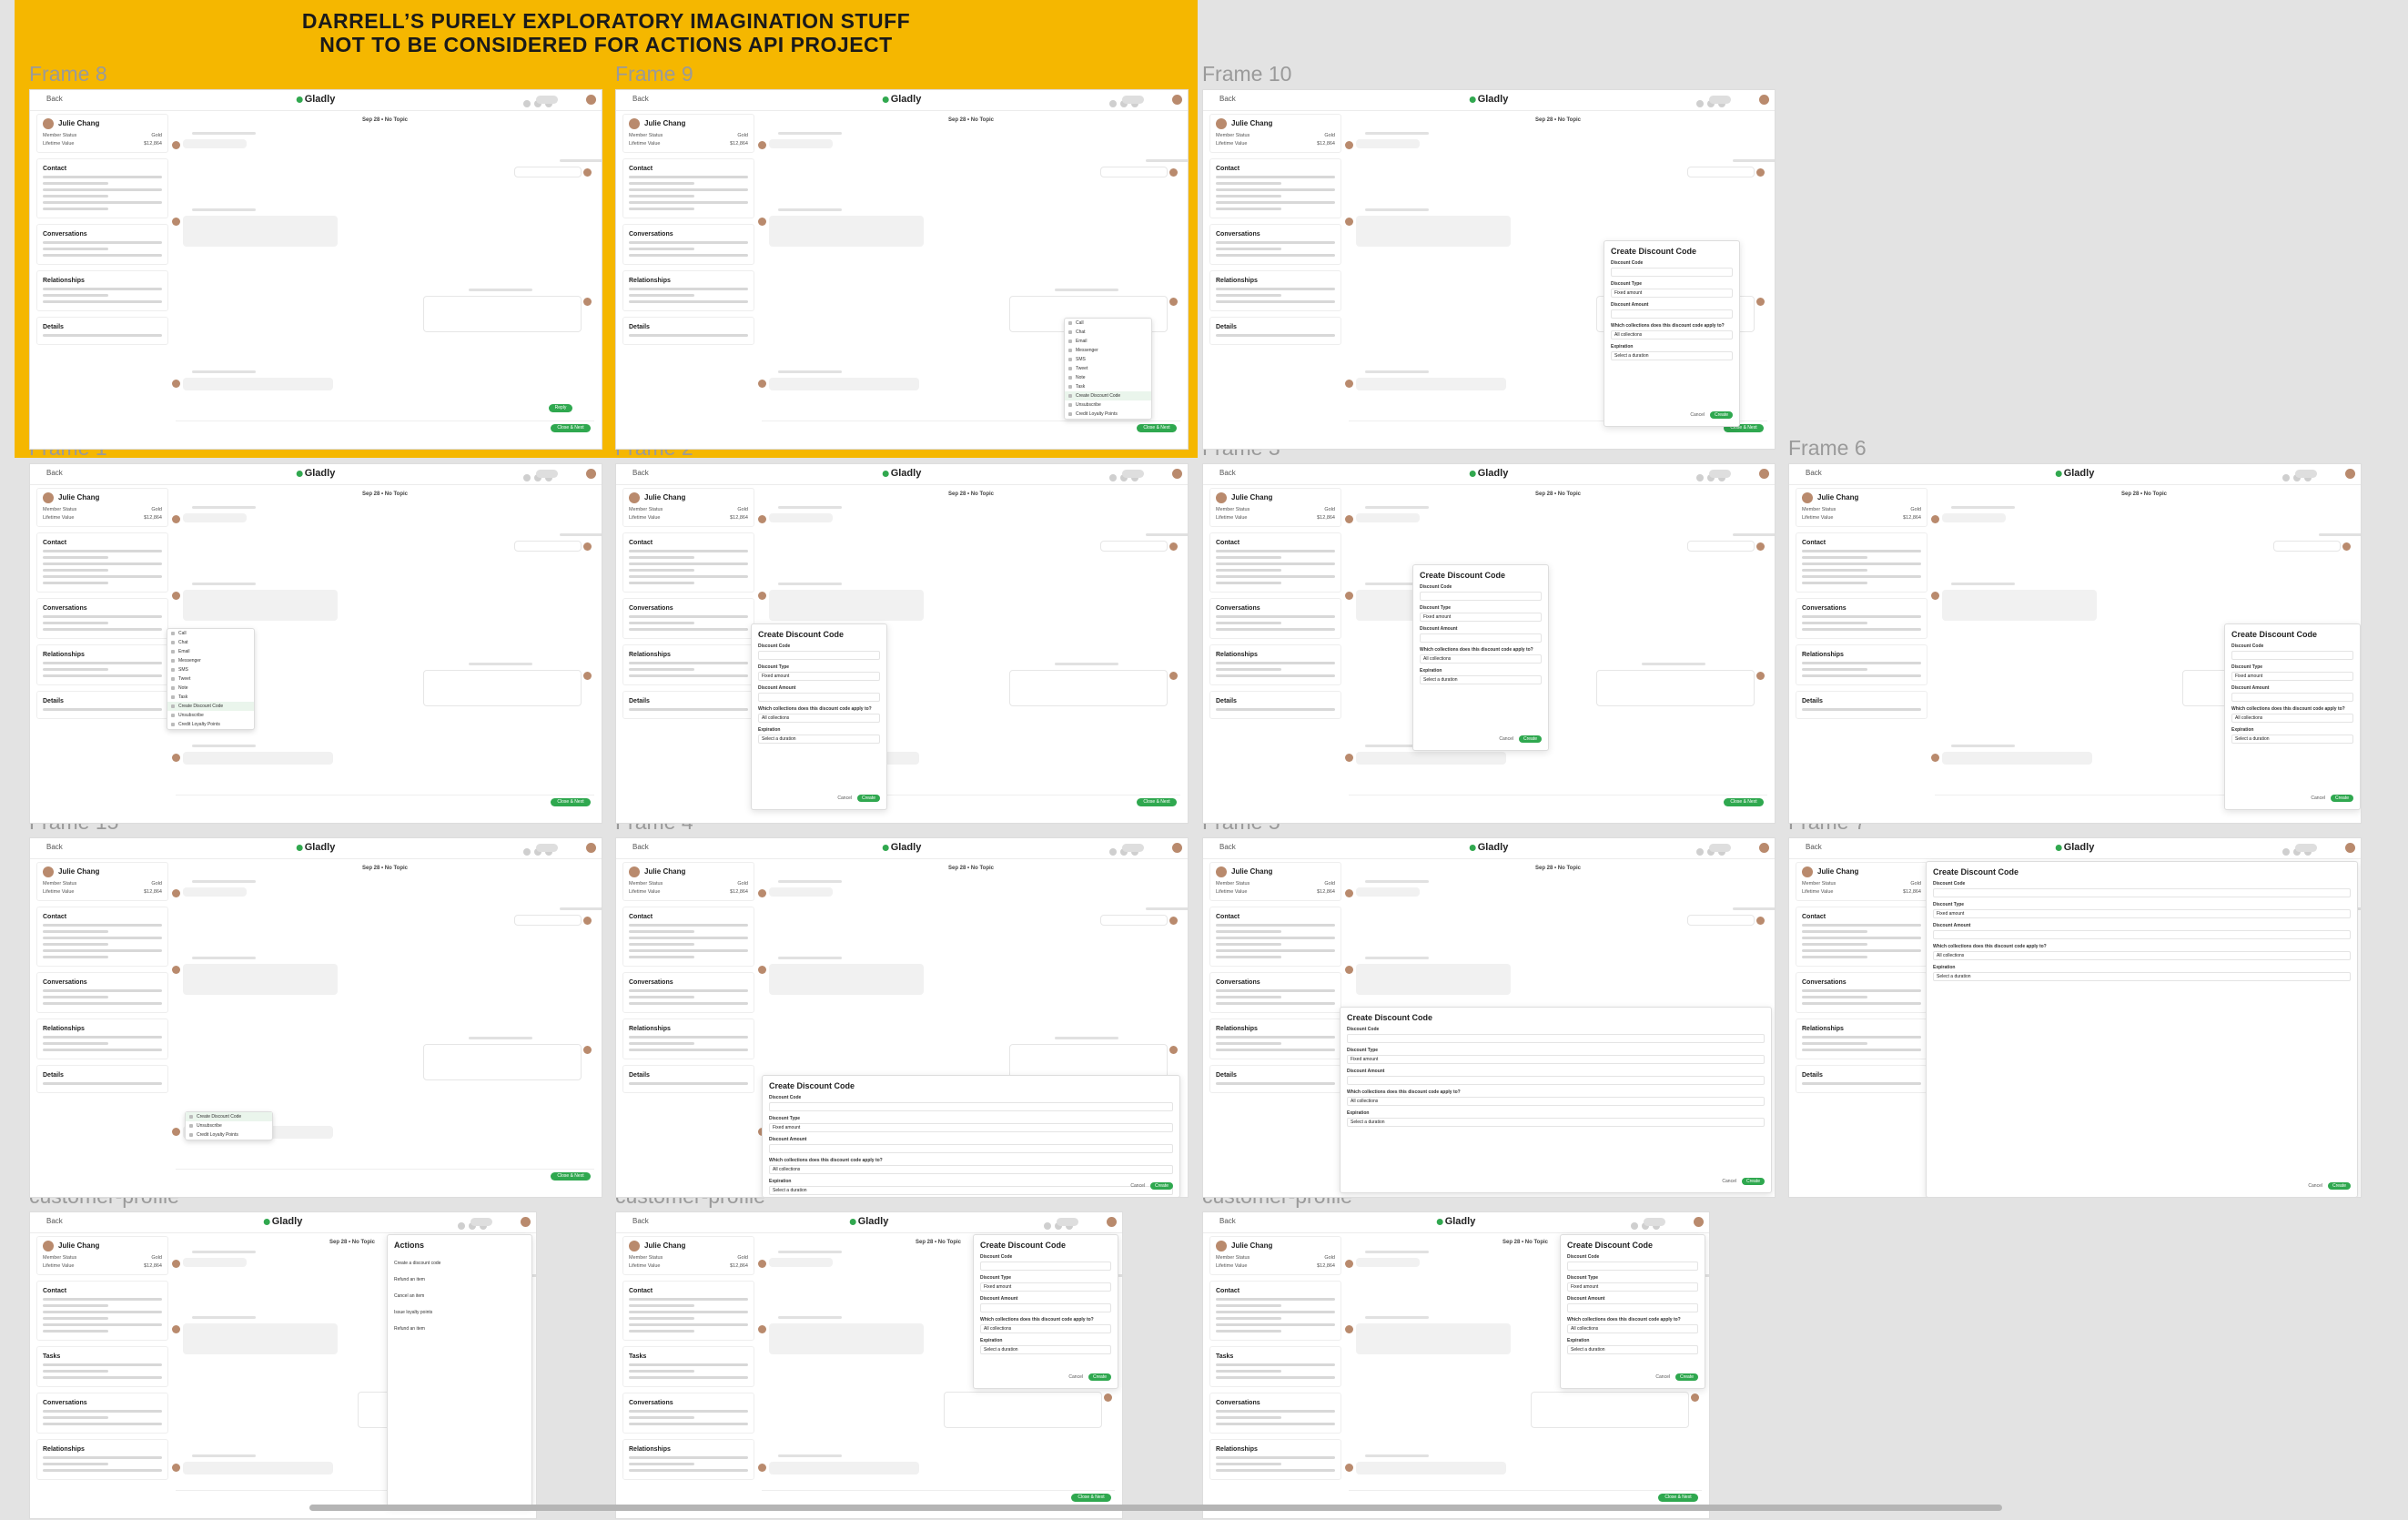  I want to click on frame-label-8: Frame 8, so click(68, 74).